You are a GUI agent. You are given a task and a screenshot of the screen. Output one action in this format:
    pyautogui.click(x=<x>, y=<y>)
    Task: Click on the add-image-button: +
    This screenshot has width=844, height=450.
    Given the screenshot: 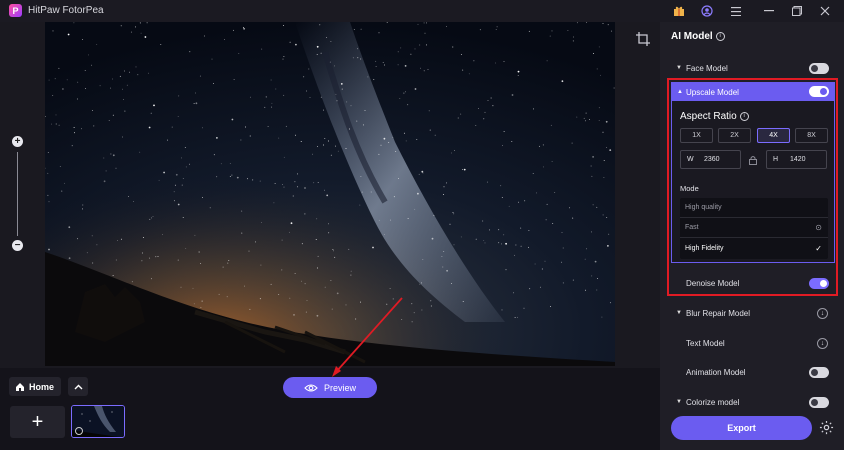 What is the action you would take?
    pyautogui.click(x=37, y=422)
    